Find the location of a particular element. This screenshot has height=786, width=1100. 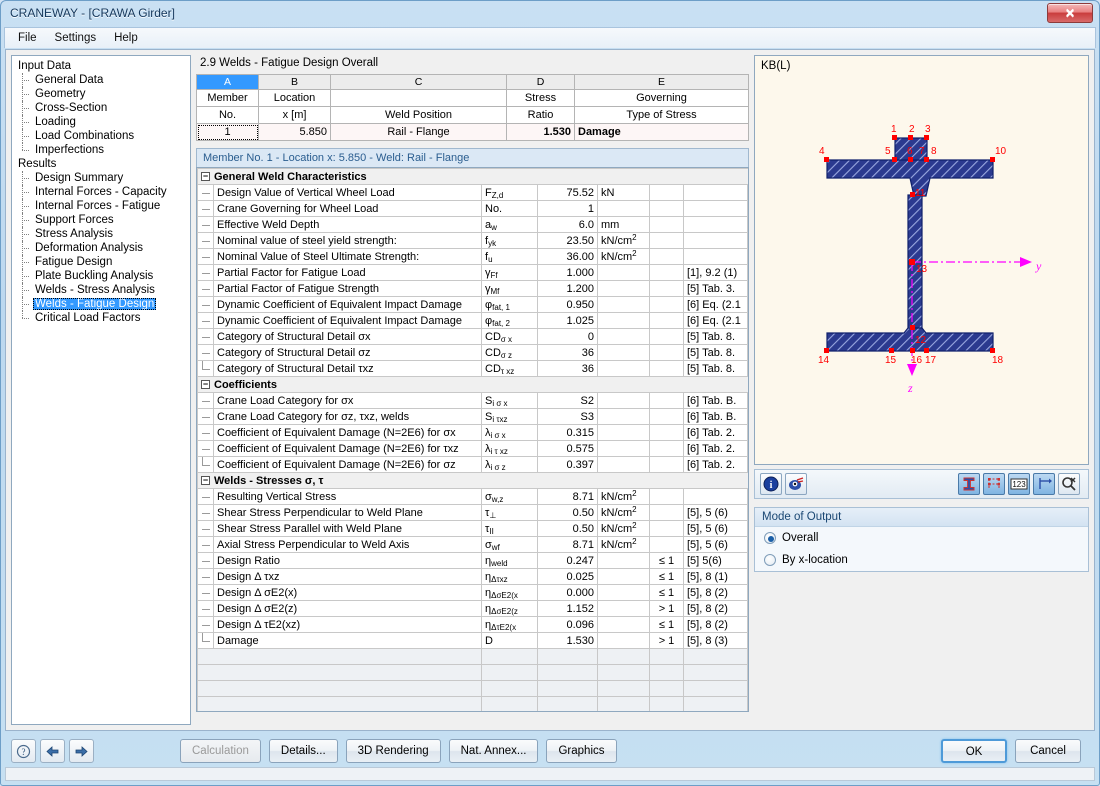

sidebar-item-deformation-analysis: Deformation Analysis is located at coordinates (102, 248).